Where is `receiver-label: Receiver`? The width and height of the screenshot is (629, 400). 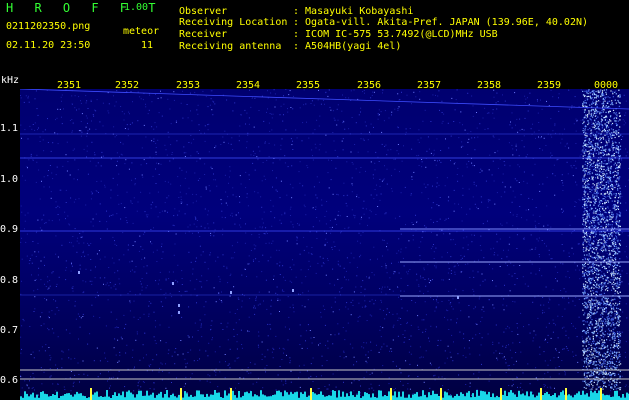 receiver-label: Receiver is located at coordinates (203, 34).